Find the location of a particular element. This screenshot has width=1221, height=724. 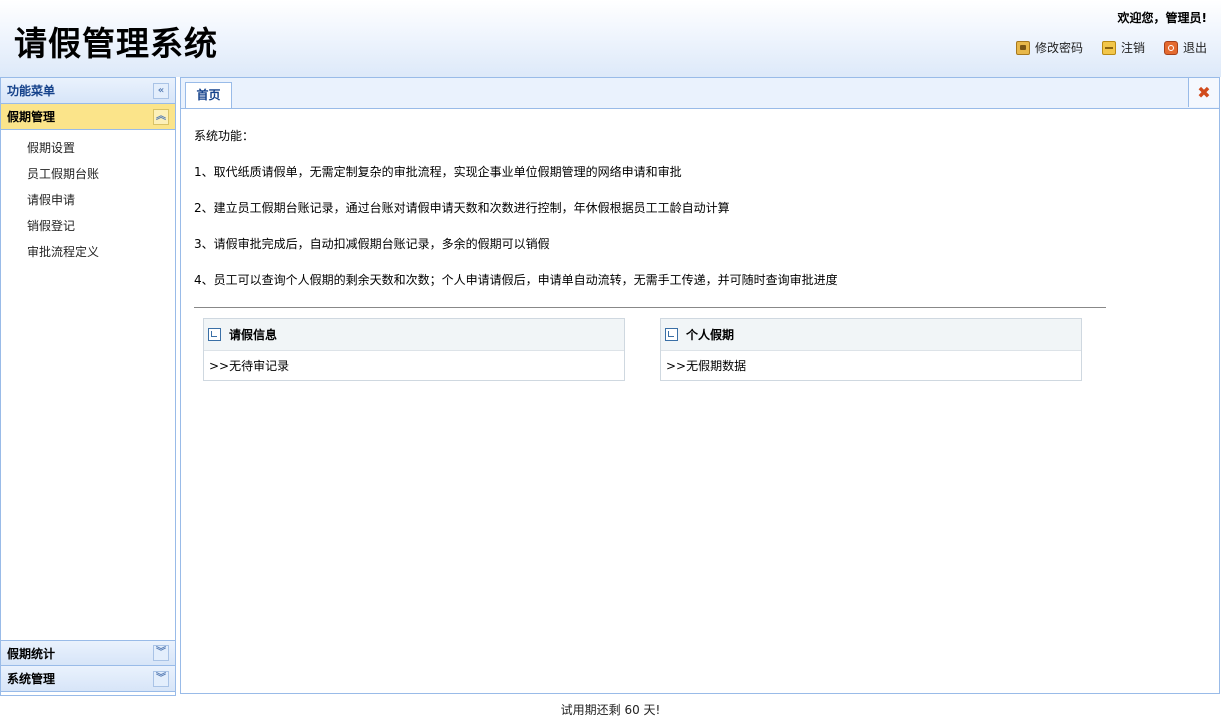

logout-label: 注销 is located at coordinates (1132, 48).